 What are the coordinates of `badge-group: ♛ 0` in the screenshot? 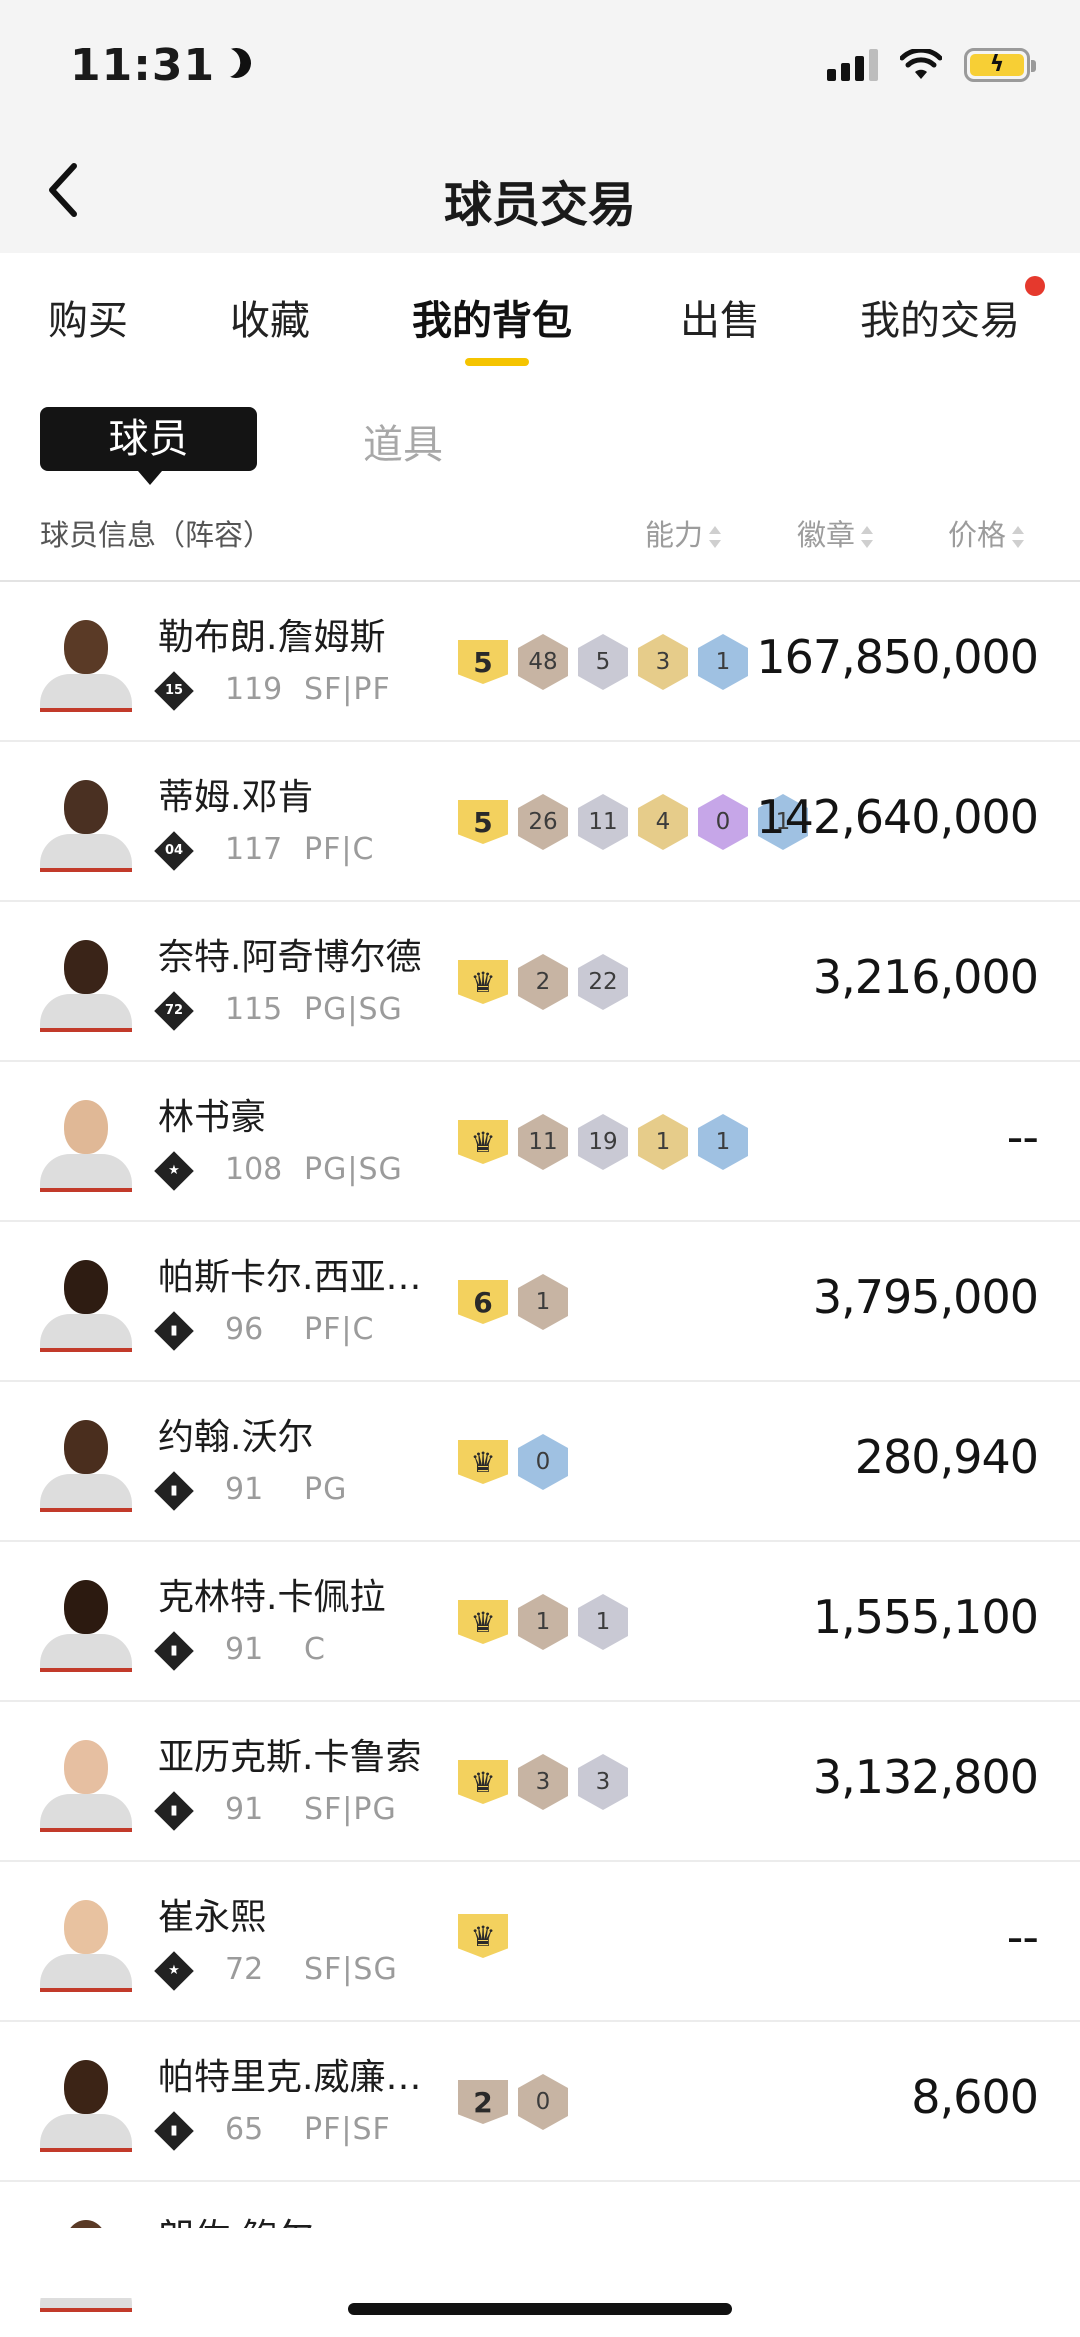 It's located at (513, 1462).